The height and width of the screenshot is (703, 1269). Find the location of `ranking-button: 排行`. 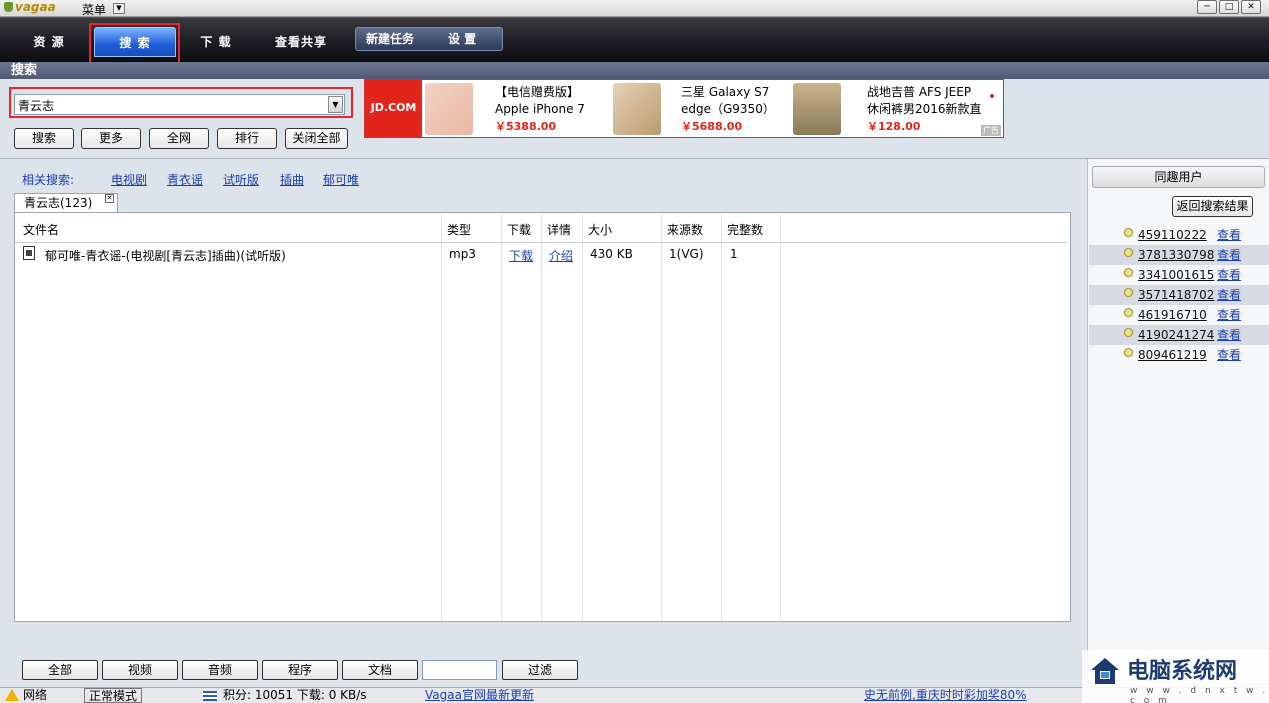

ranking-button: 排行 is located at coordinates (247, 138).